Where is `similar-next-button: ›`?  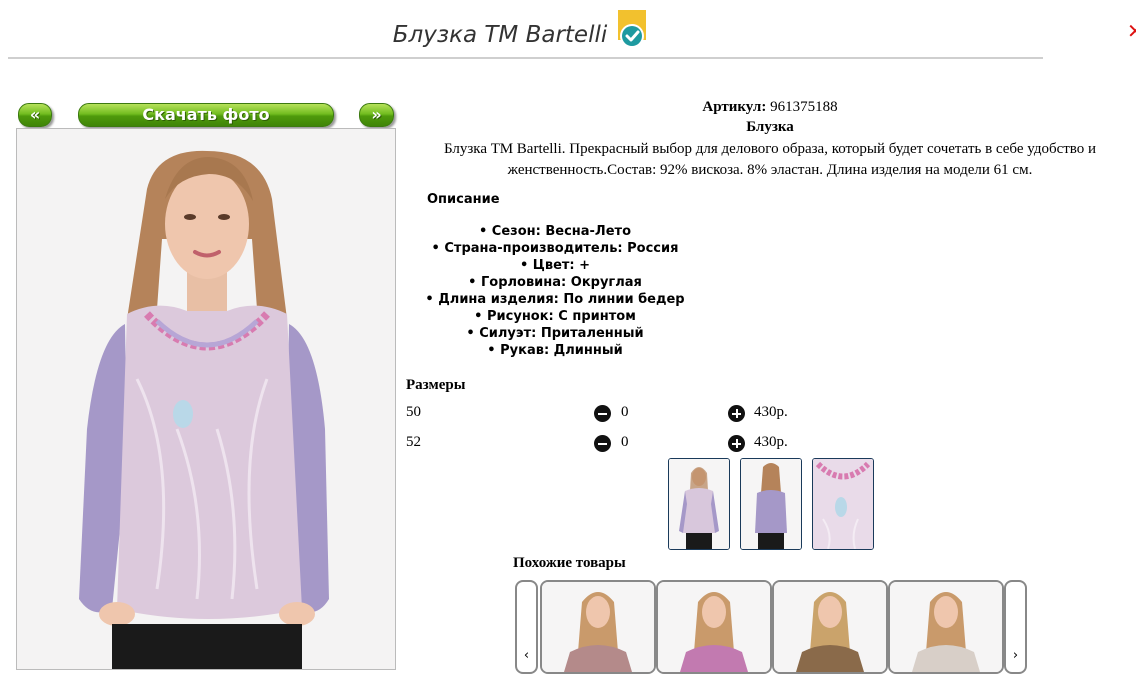
similar-next-button: › is located at coordinates (1015, 627).